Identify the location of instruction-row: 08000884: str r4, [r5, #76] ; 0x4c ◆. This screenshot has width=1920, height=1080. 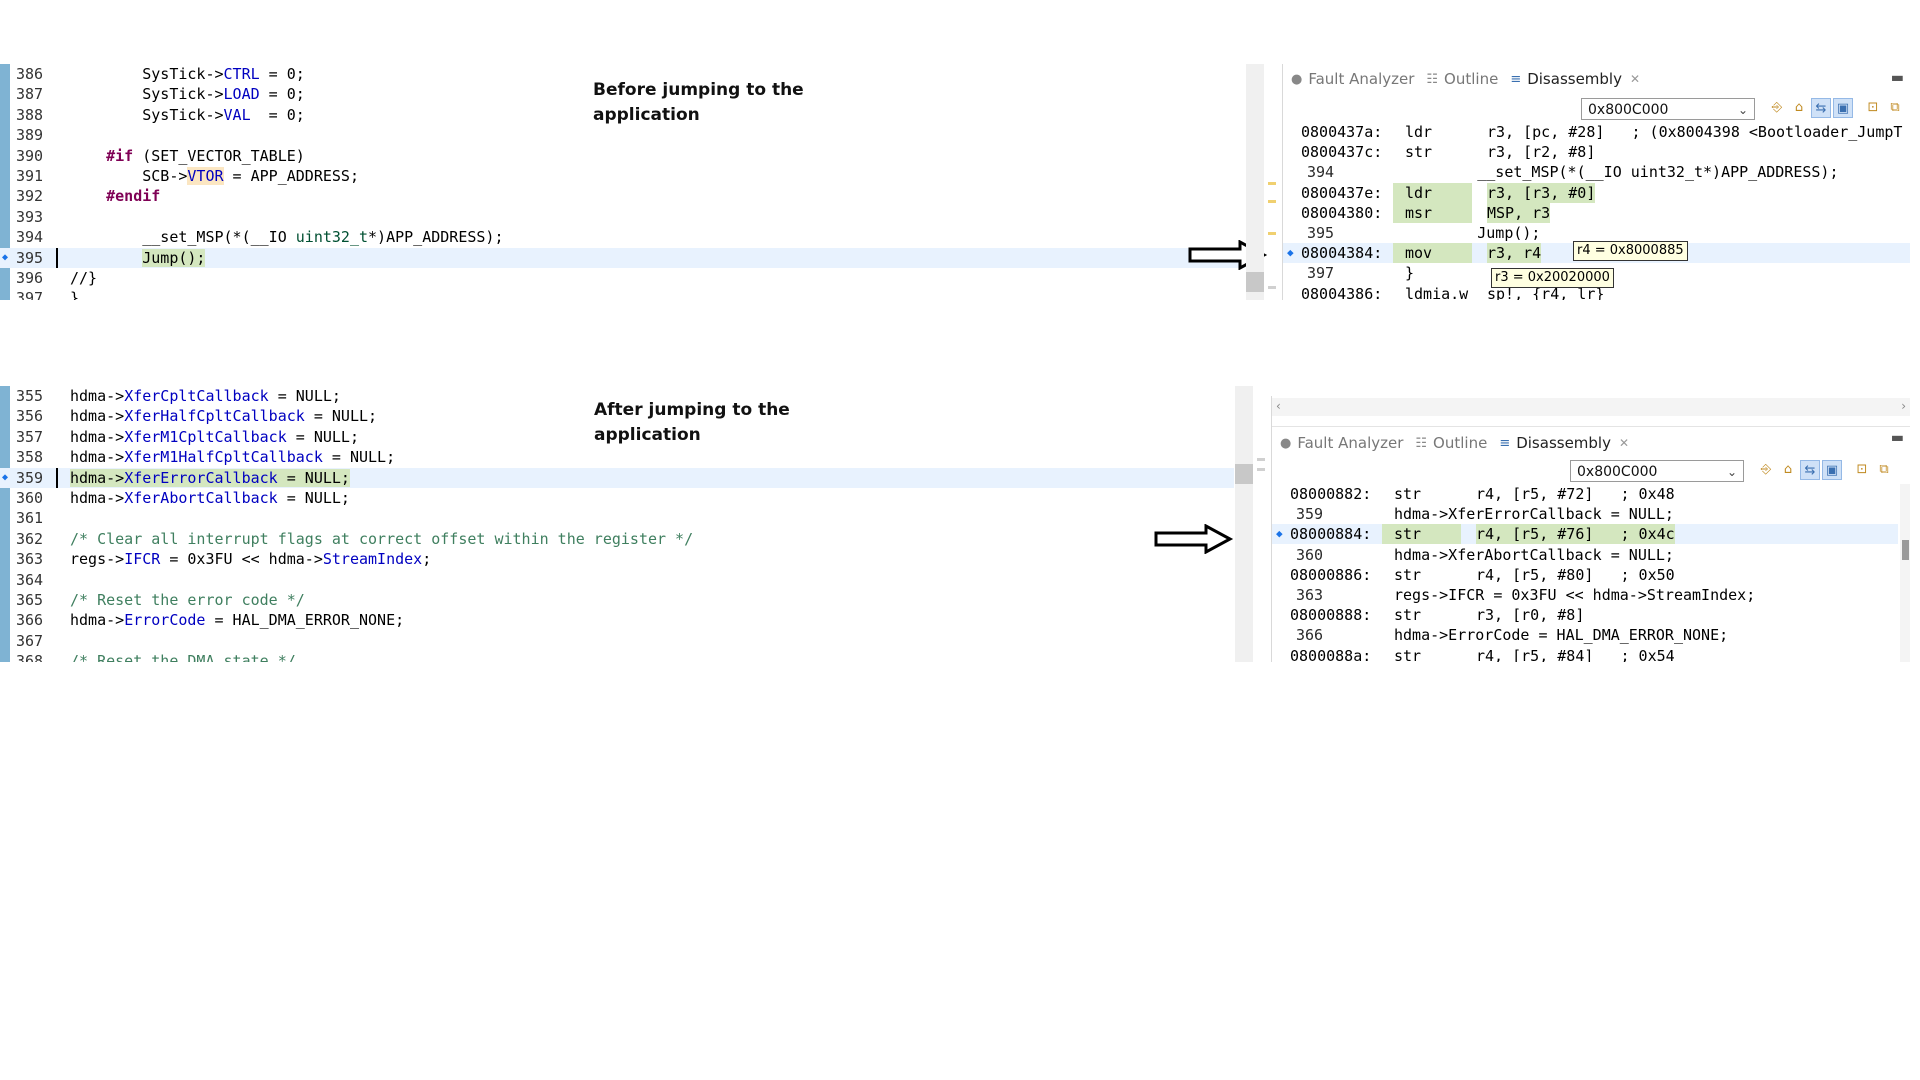
(1585, 534).